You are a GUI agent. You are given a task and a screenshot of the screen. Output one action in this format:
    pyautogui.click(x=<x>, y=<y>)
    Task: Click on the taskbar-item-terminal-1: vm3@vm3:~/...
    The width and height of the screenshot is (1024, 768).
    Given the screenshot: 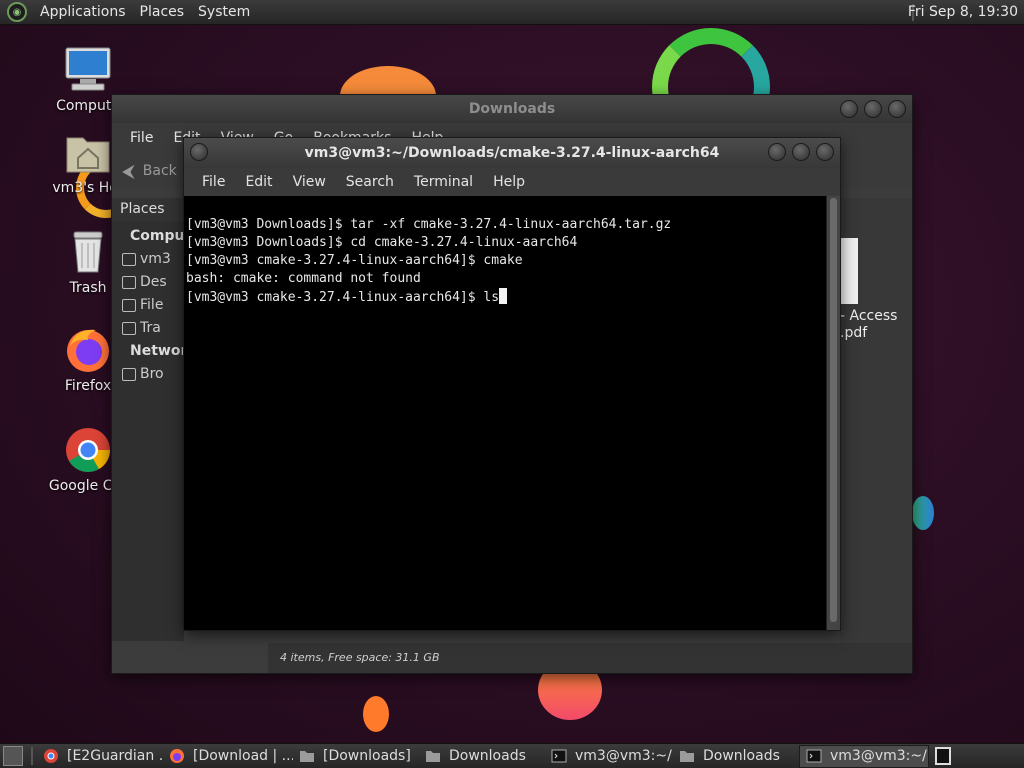 What is the action you would take?
    pyautogui.click(x=609, y=756)
    